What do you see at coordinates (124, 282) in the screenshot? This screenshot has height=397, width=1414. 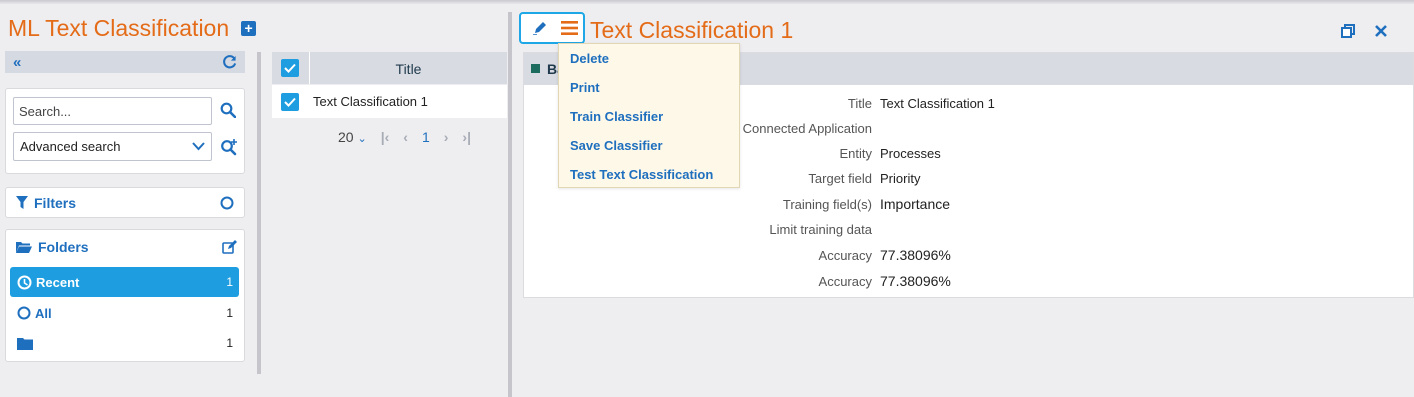 I see `folder-item-recent: Recent 1` at bounding box center [124, 282].